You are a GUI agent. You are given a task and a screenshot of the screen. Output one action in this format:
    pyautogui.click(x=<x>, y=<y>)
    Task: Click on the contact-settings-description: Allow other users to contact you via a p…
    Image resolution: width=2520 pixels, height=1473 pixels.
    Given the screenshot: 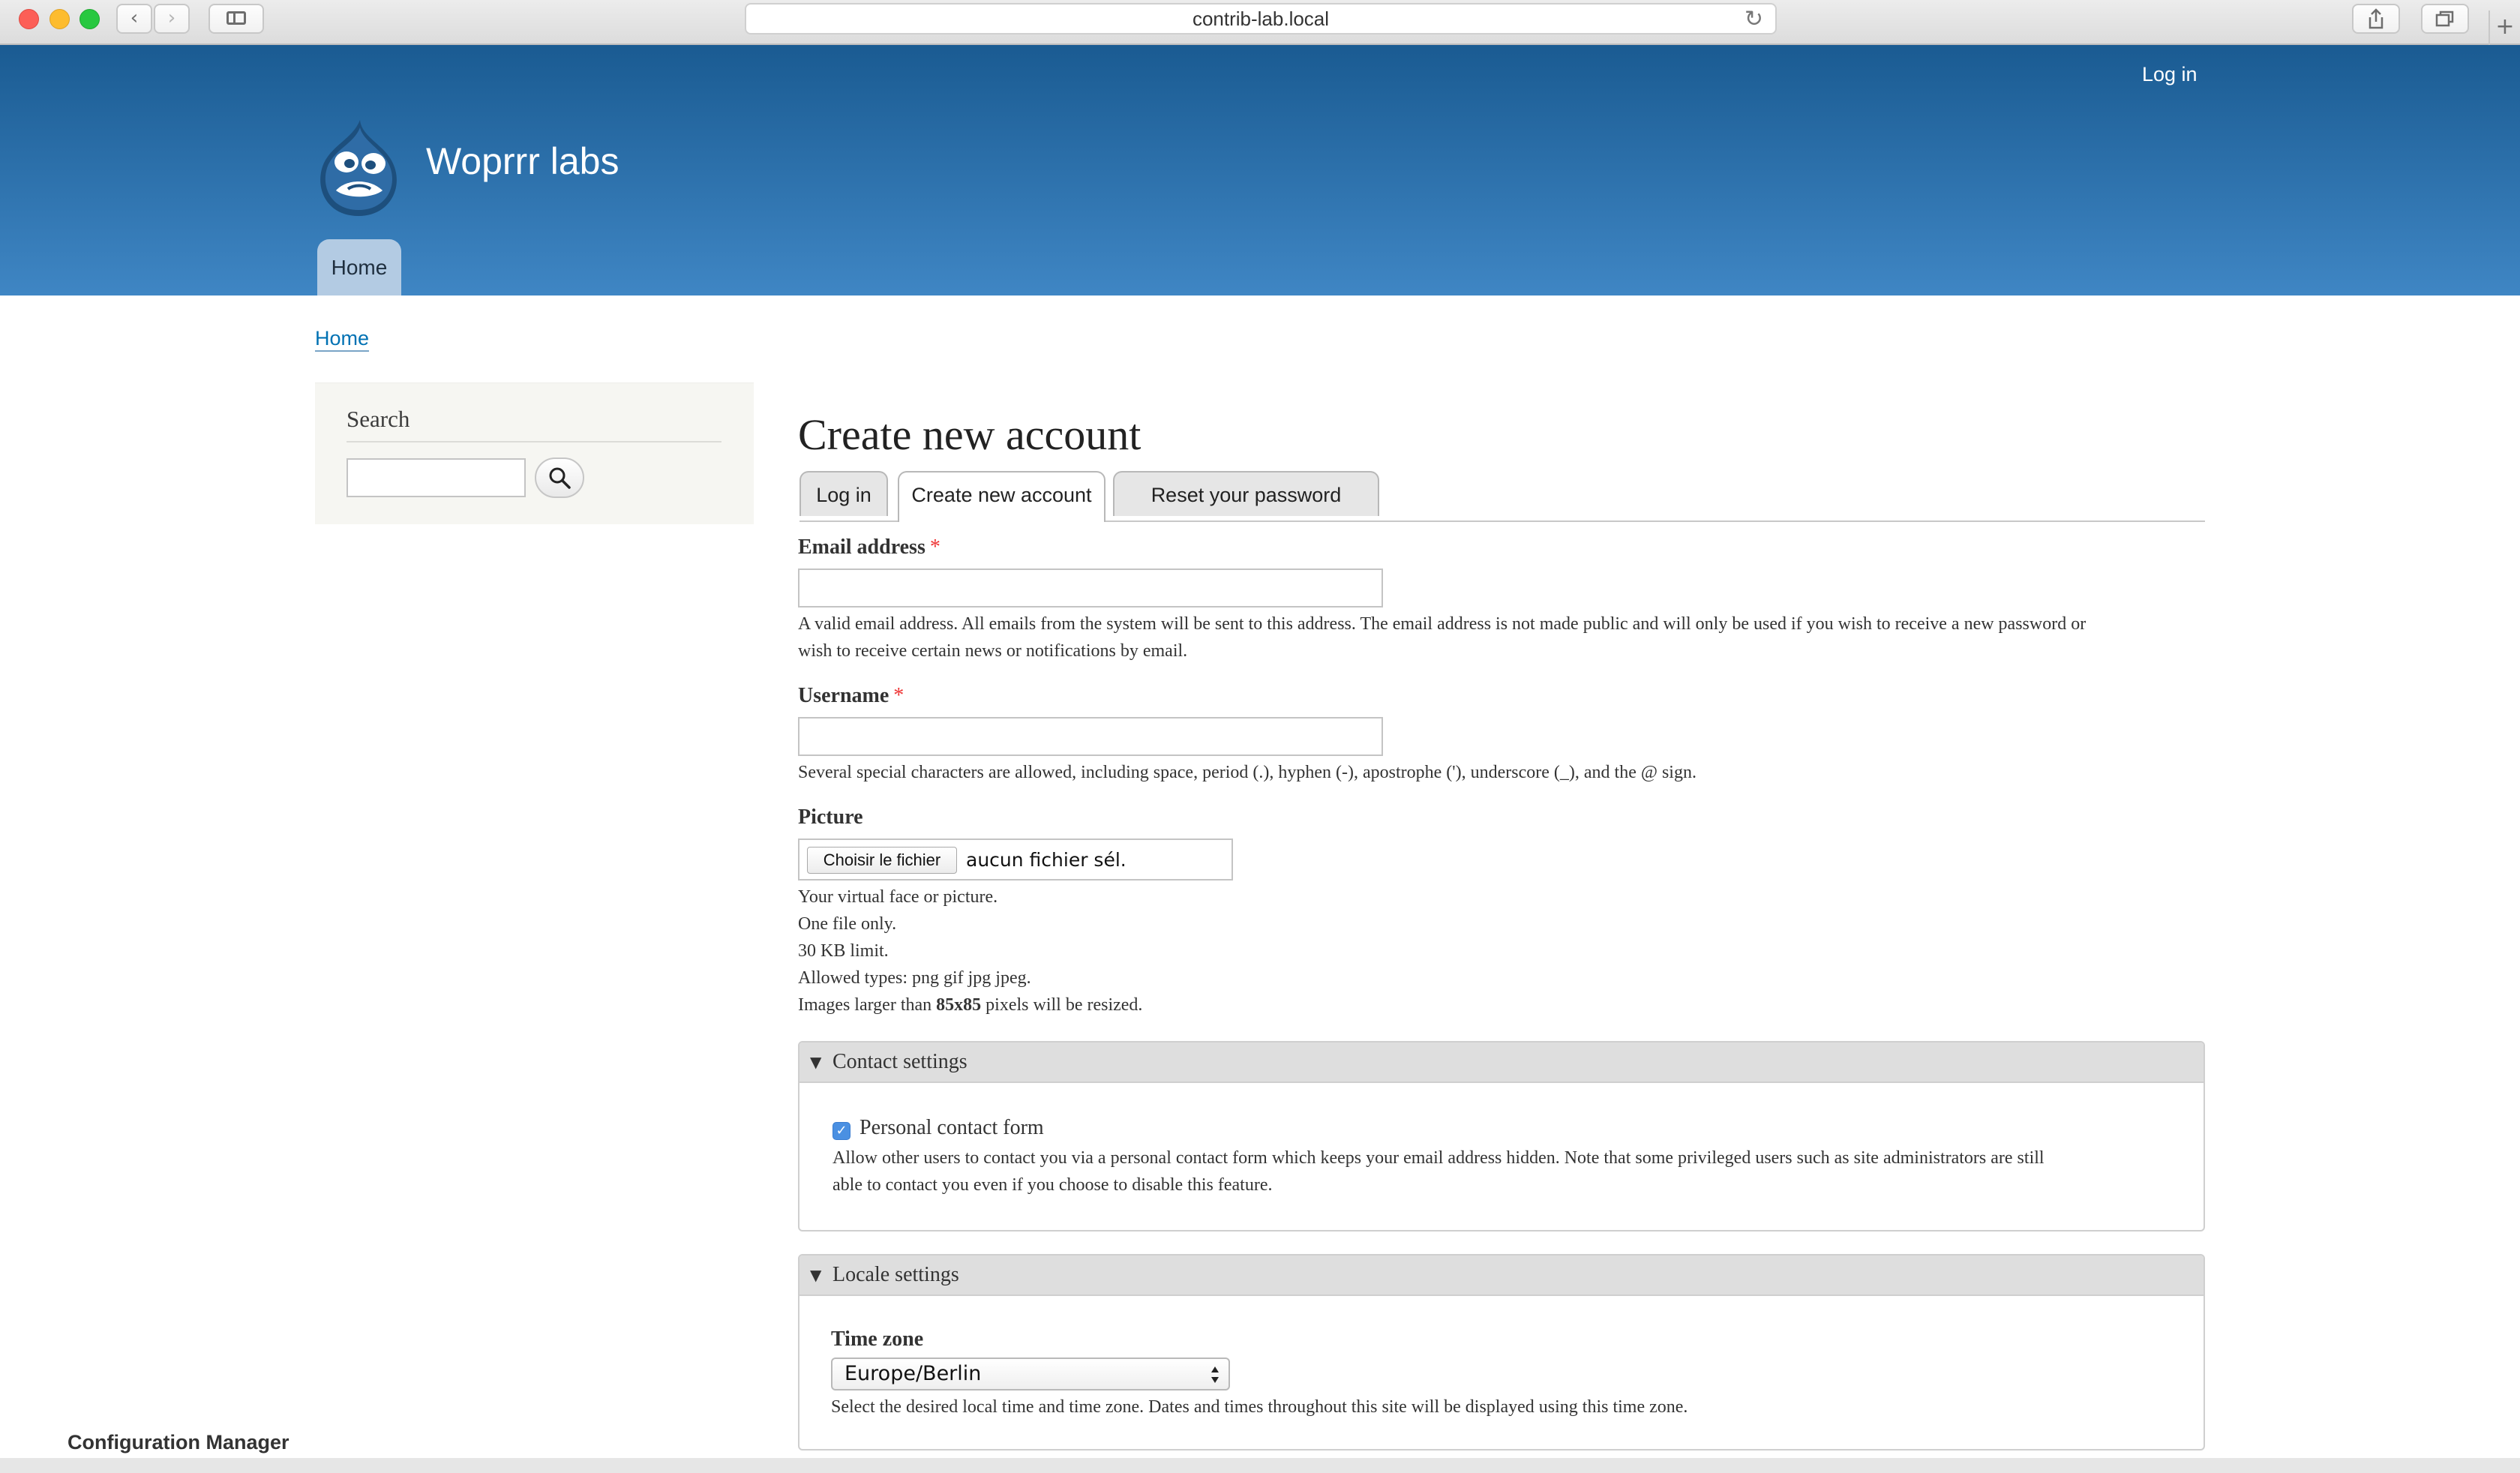 What is the action you would take?
    pyautogui.click(x=1507, y=1171)
    